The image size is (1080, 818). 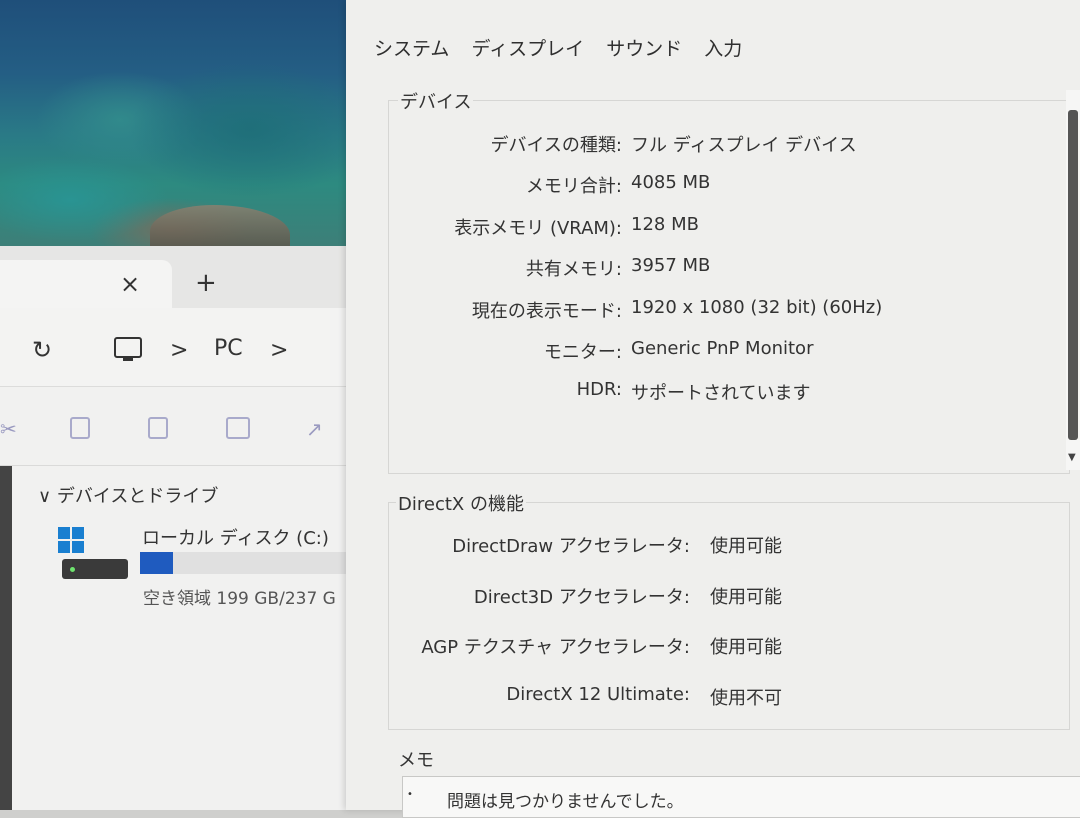 I want to click on hdr-label: HDR:, so click(x=599, y=389).